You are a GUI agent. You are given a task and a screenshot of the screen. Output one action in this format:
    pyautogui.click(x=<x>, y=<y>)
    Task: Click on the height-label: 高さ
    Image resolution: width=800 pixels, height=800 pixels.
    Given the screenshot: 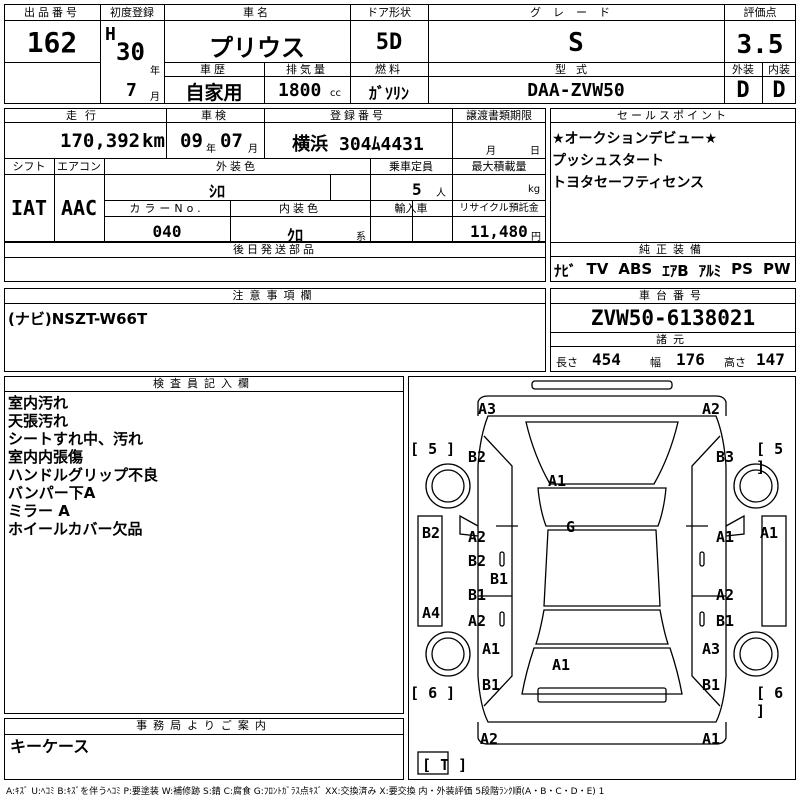 What is the action you would take?
    pyautogui.click(x=735, y=362)
    